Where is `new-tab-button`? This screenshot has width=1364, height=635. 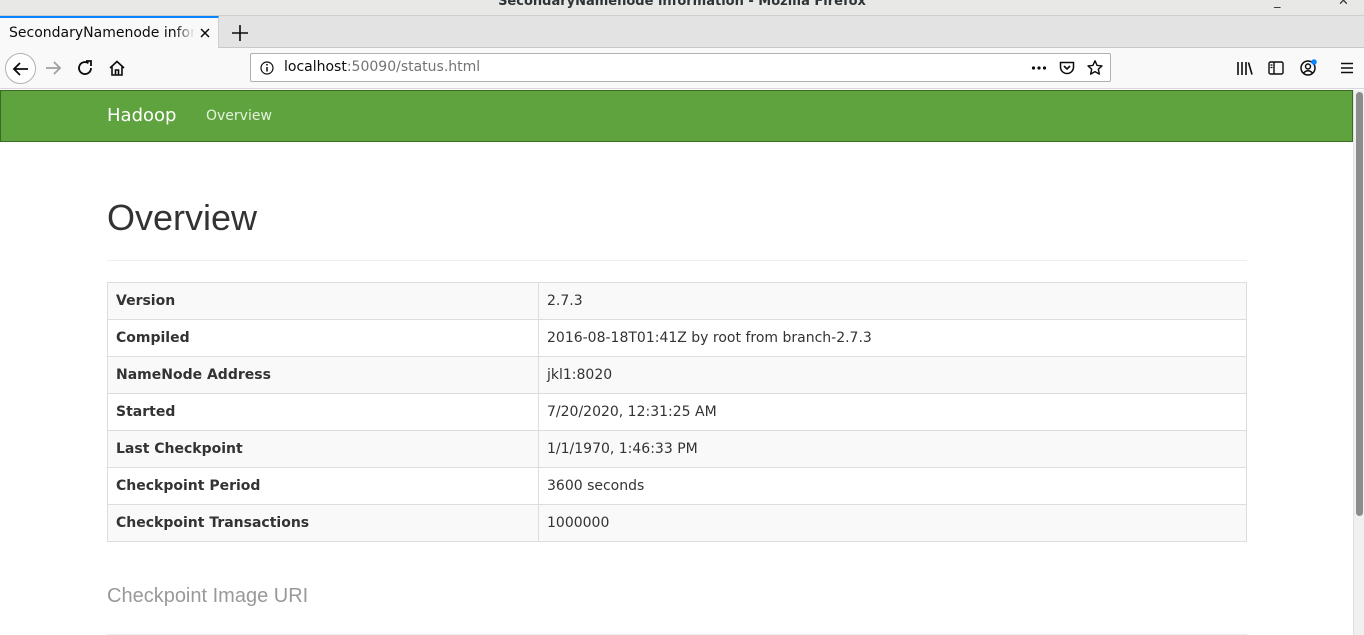 new-tab-button is located at coordinates (240, 33).